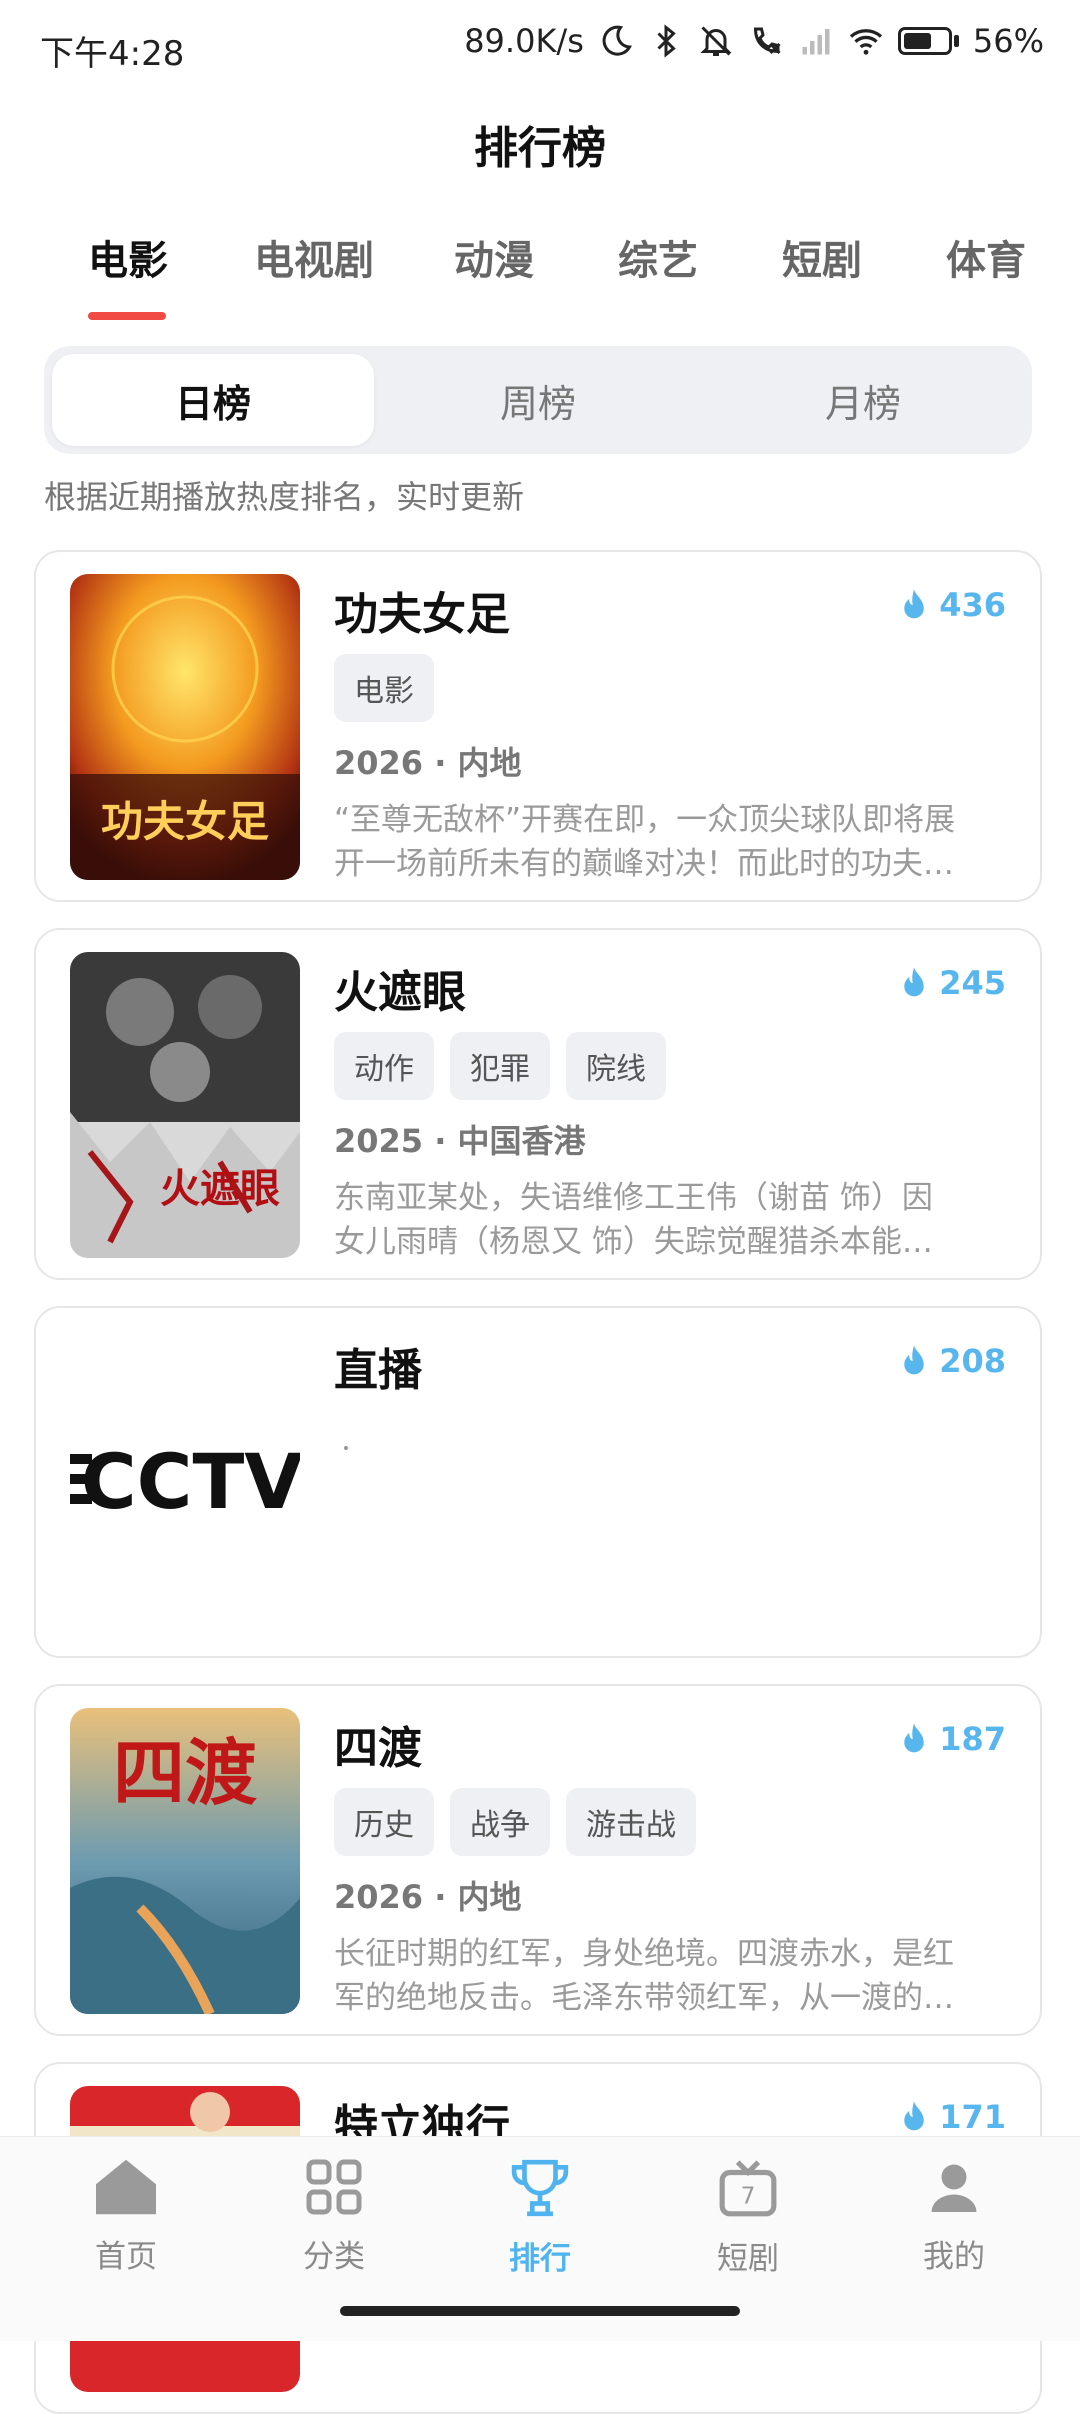 The height and width of the screenshot is (2414, 1080). I want to click on year-region: 2025 · 中国香港, so click(460, 1141).